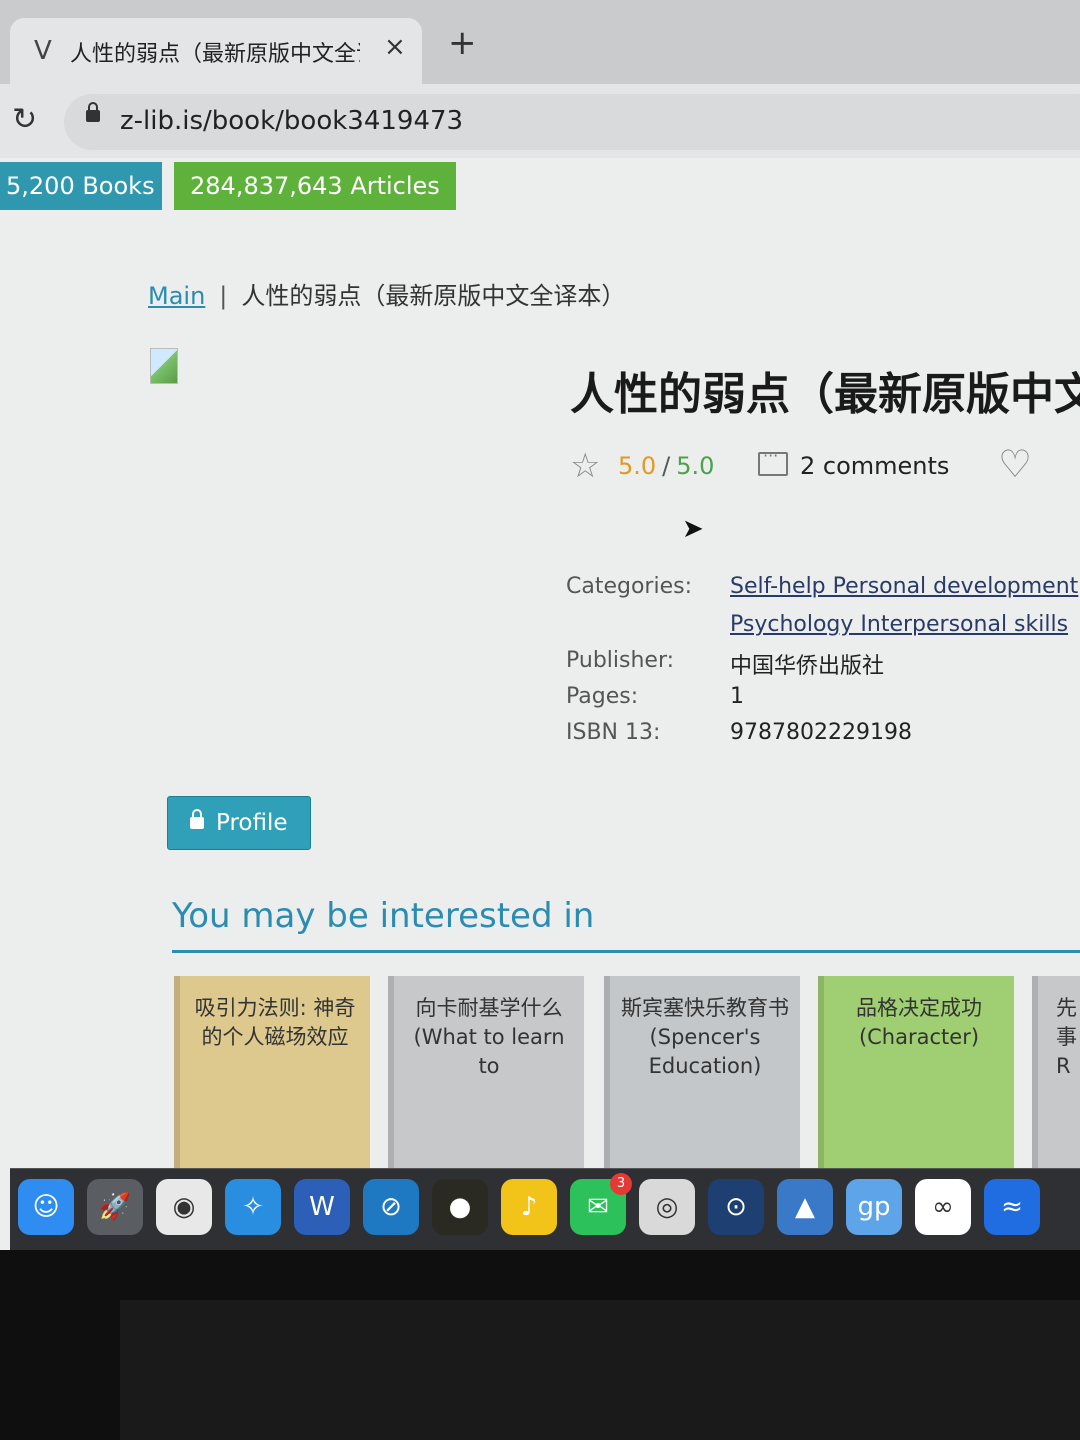 This screenshot has width=1080, height=1440. Describe the element at coordinates (315, 186) in the screenshot. I see `articles-count-badge: 284,837,643 Articles` at that location.